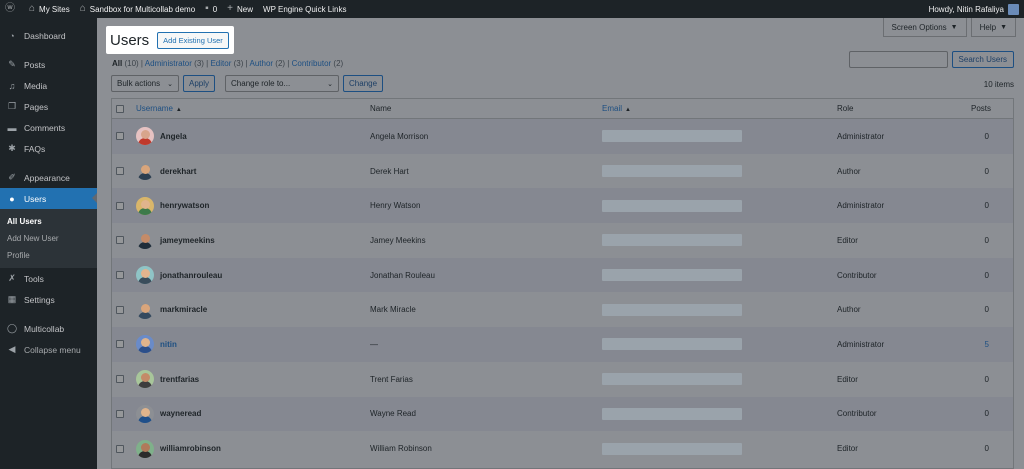  What do you see at coordinates (48, 106) in the screenshot?
I see `sidebar-item-pages: ❐ Pages` at bounding box center [48, 106].